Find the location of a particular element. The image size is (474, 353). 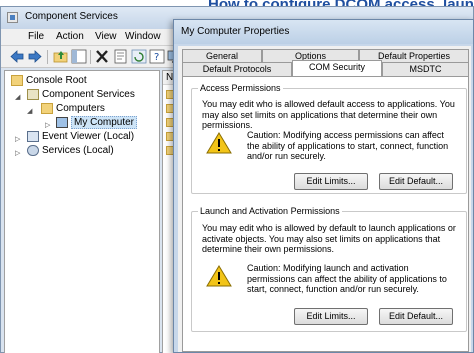

properties-icon is located at coordinates (121, 56).